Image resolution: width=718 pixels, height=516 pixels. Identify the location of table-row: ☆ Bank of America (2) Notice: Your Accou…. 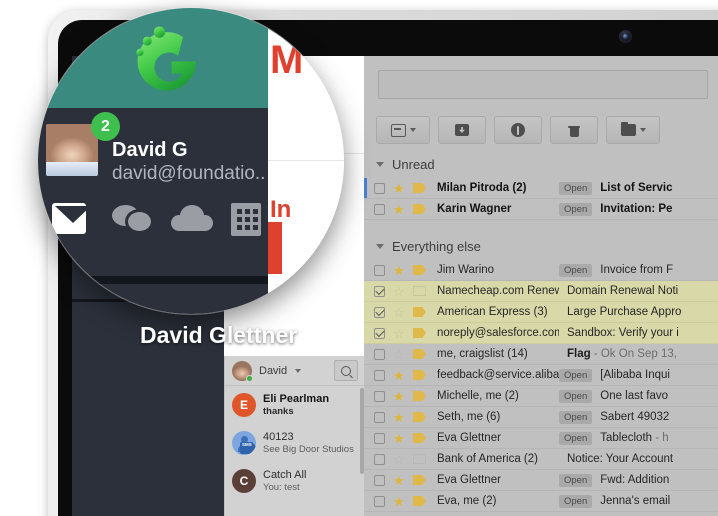
(541, 459).